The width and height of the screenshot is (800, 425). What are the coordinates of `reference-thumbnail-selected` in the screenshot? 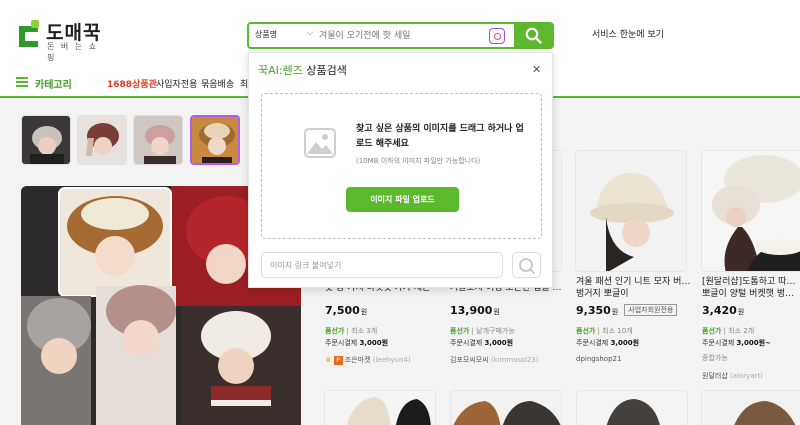 It's located at (215, 140).